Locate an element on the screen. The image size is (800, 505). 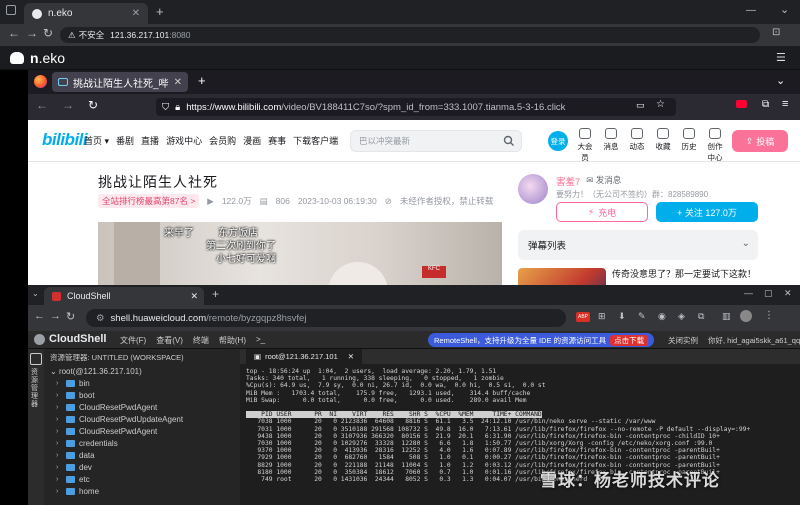
lock-status-icon: ⊡ is located at coordinates (776, 32).